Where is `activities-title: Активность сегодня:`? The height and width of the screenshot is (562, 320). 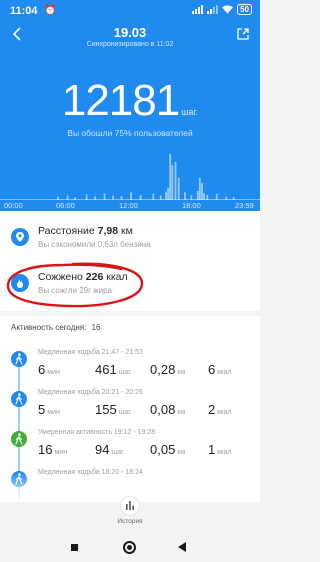 activities-title: Активность сегодня: is located at coordinates (49, 327).